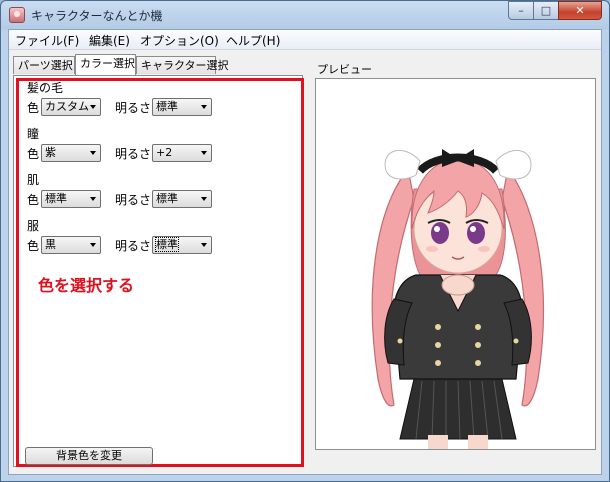 Image resolution: width=610 pixels, height=482 pixels. Describe the element at coordinates (179, 40) in the screenshot. I see `menu-options: オプション(O)` at that location.